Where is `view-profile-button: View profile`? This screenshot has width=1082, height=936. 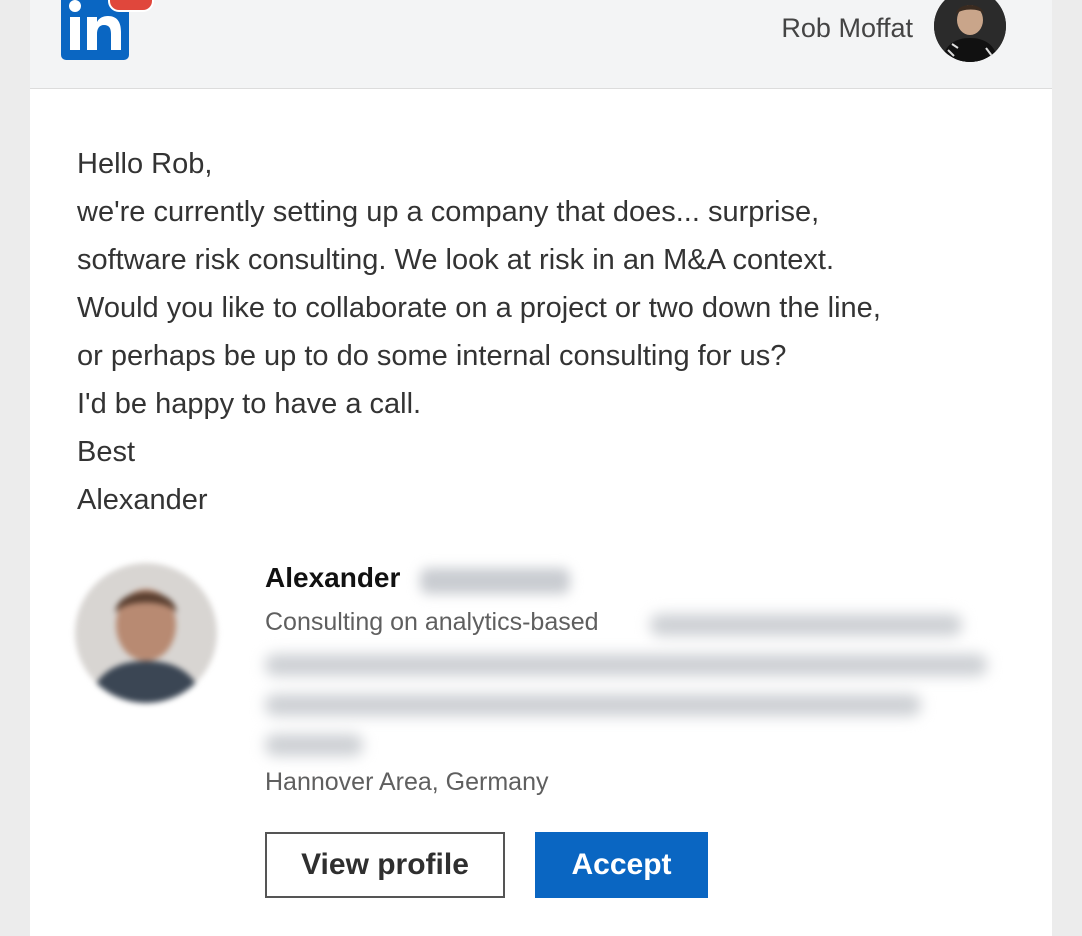
view-profile-button: View profile is located at coordinates (385, 865).